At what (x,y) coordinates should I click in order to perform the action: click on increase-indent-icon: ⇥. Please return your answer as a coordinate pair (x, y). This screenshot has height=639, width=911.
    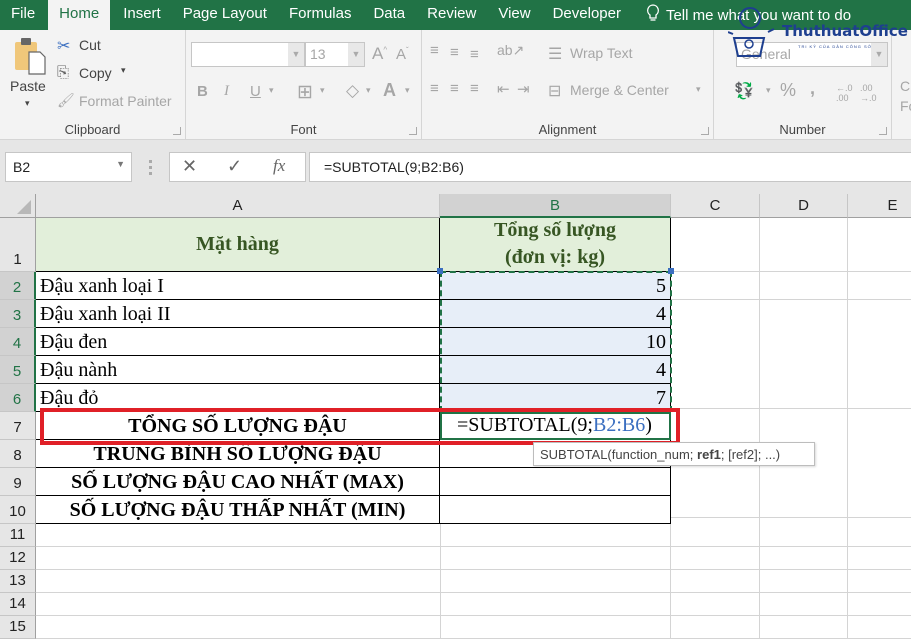
    Looking at the image, I should click on (523, 89).